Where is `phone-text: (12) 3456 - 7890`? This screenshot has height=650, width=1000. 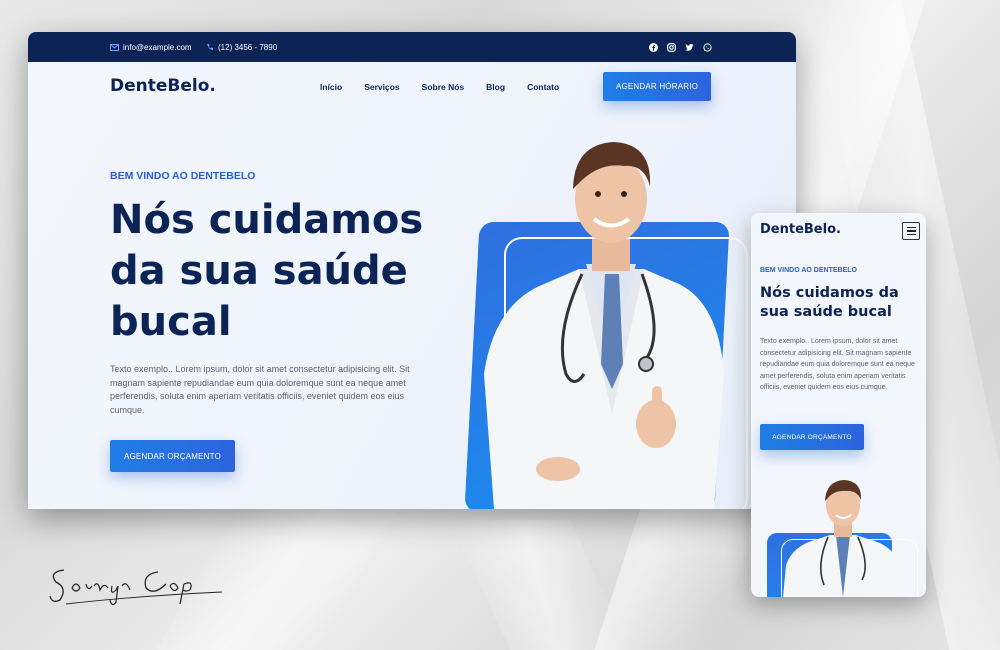
phone-text: (12) 3456 - 7890 is located at coordinates (248, 47).